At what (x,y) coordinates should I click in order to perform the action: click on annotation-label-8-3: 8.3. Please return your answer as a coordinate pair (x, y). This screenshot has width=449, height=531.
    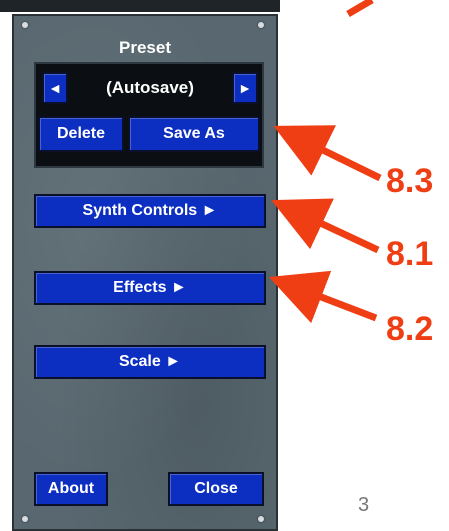
    Looking at the image, I should click on (410, 181).